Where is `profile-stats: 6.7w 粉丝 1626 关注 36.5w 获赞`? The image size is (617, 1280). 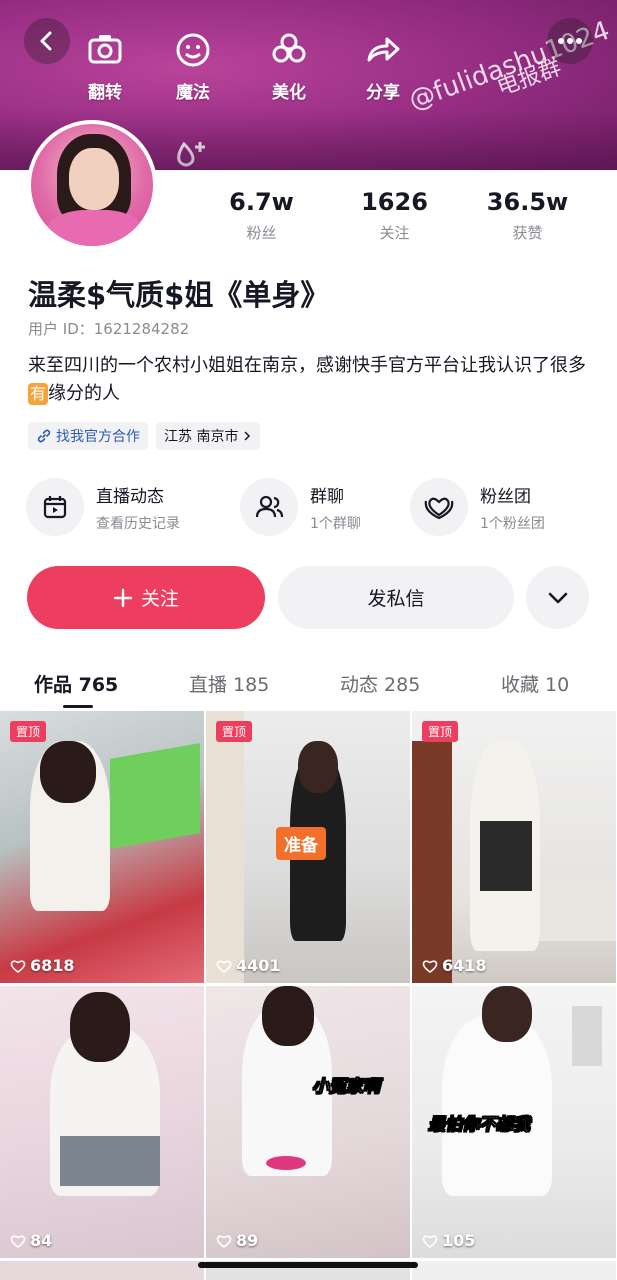 profile-stats: 6.7w 粉丝 1626 关注 36.5w 获赞 is located at coordinates (395, 215).